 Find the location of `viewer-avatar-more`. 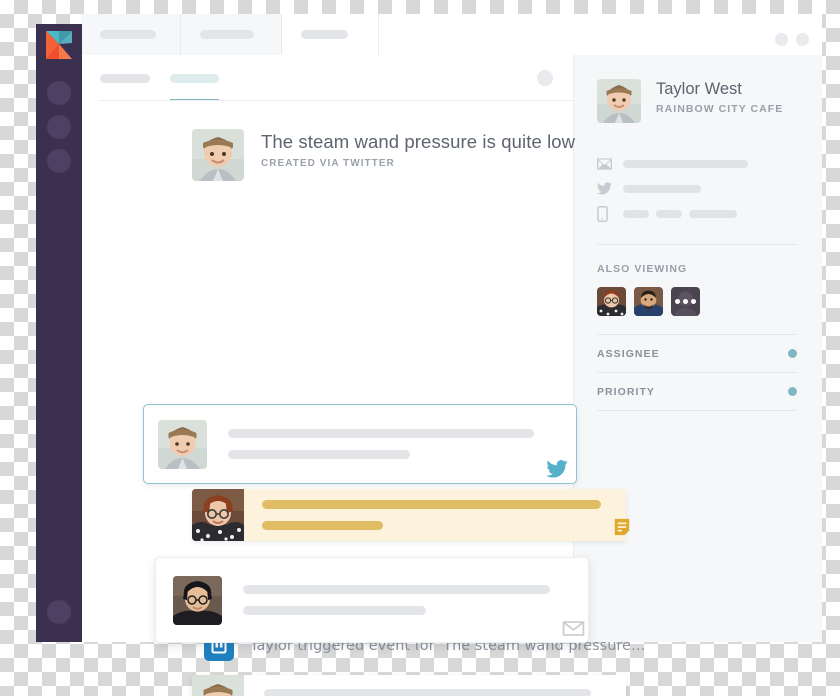

viewer-avatar-more is located at coordinates (685, 301).